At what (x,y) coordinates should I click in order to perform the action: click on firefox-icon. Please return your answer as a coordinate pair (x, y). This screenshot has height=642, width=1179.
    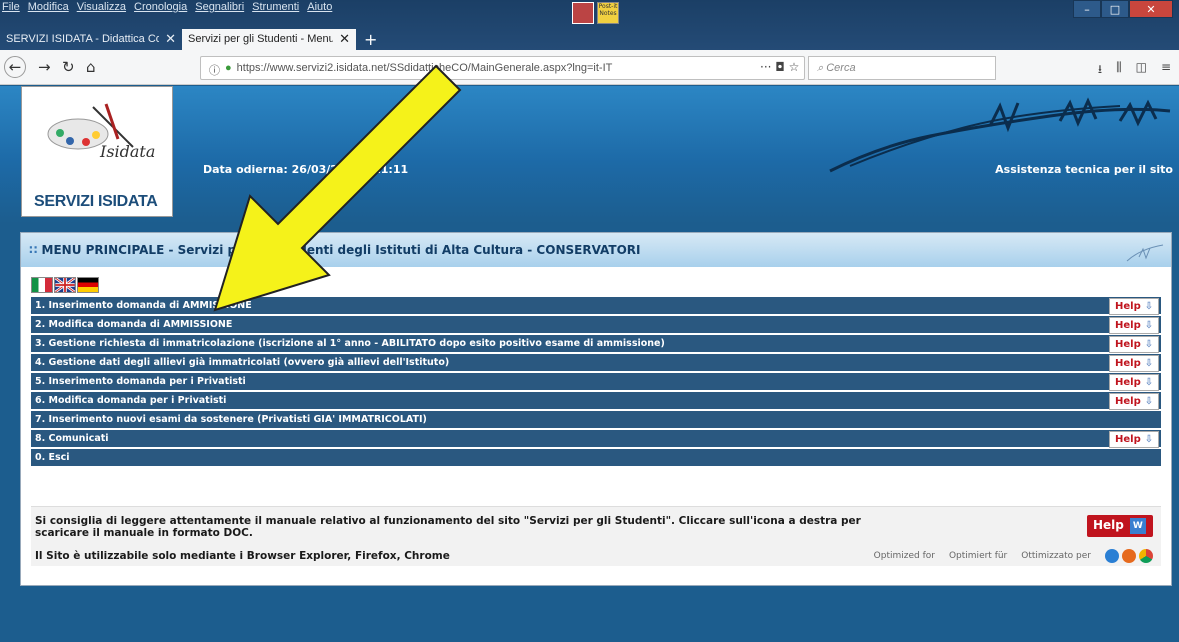
    Looking at the image, I should click on (1129, 556).